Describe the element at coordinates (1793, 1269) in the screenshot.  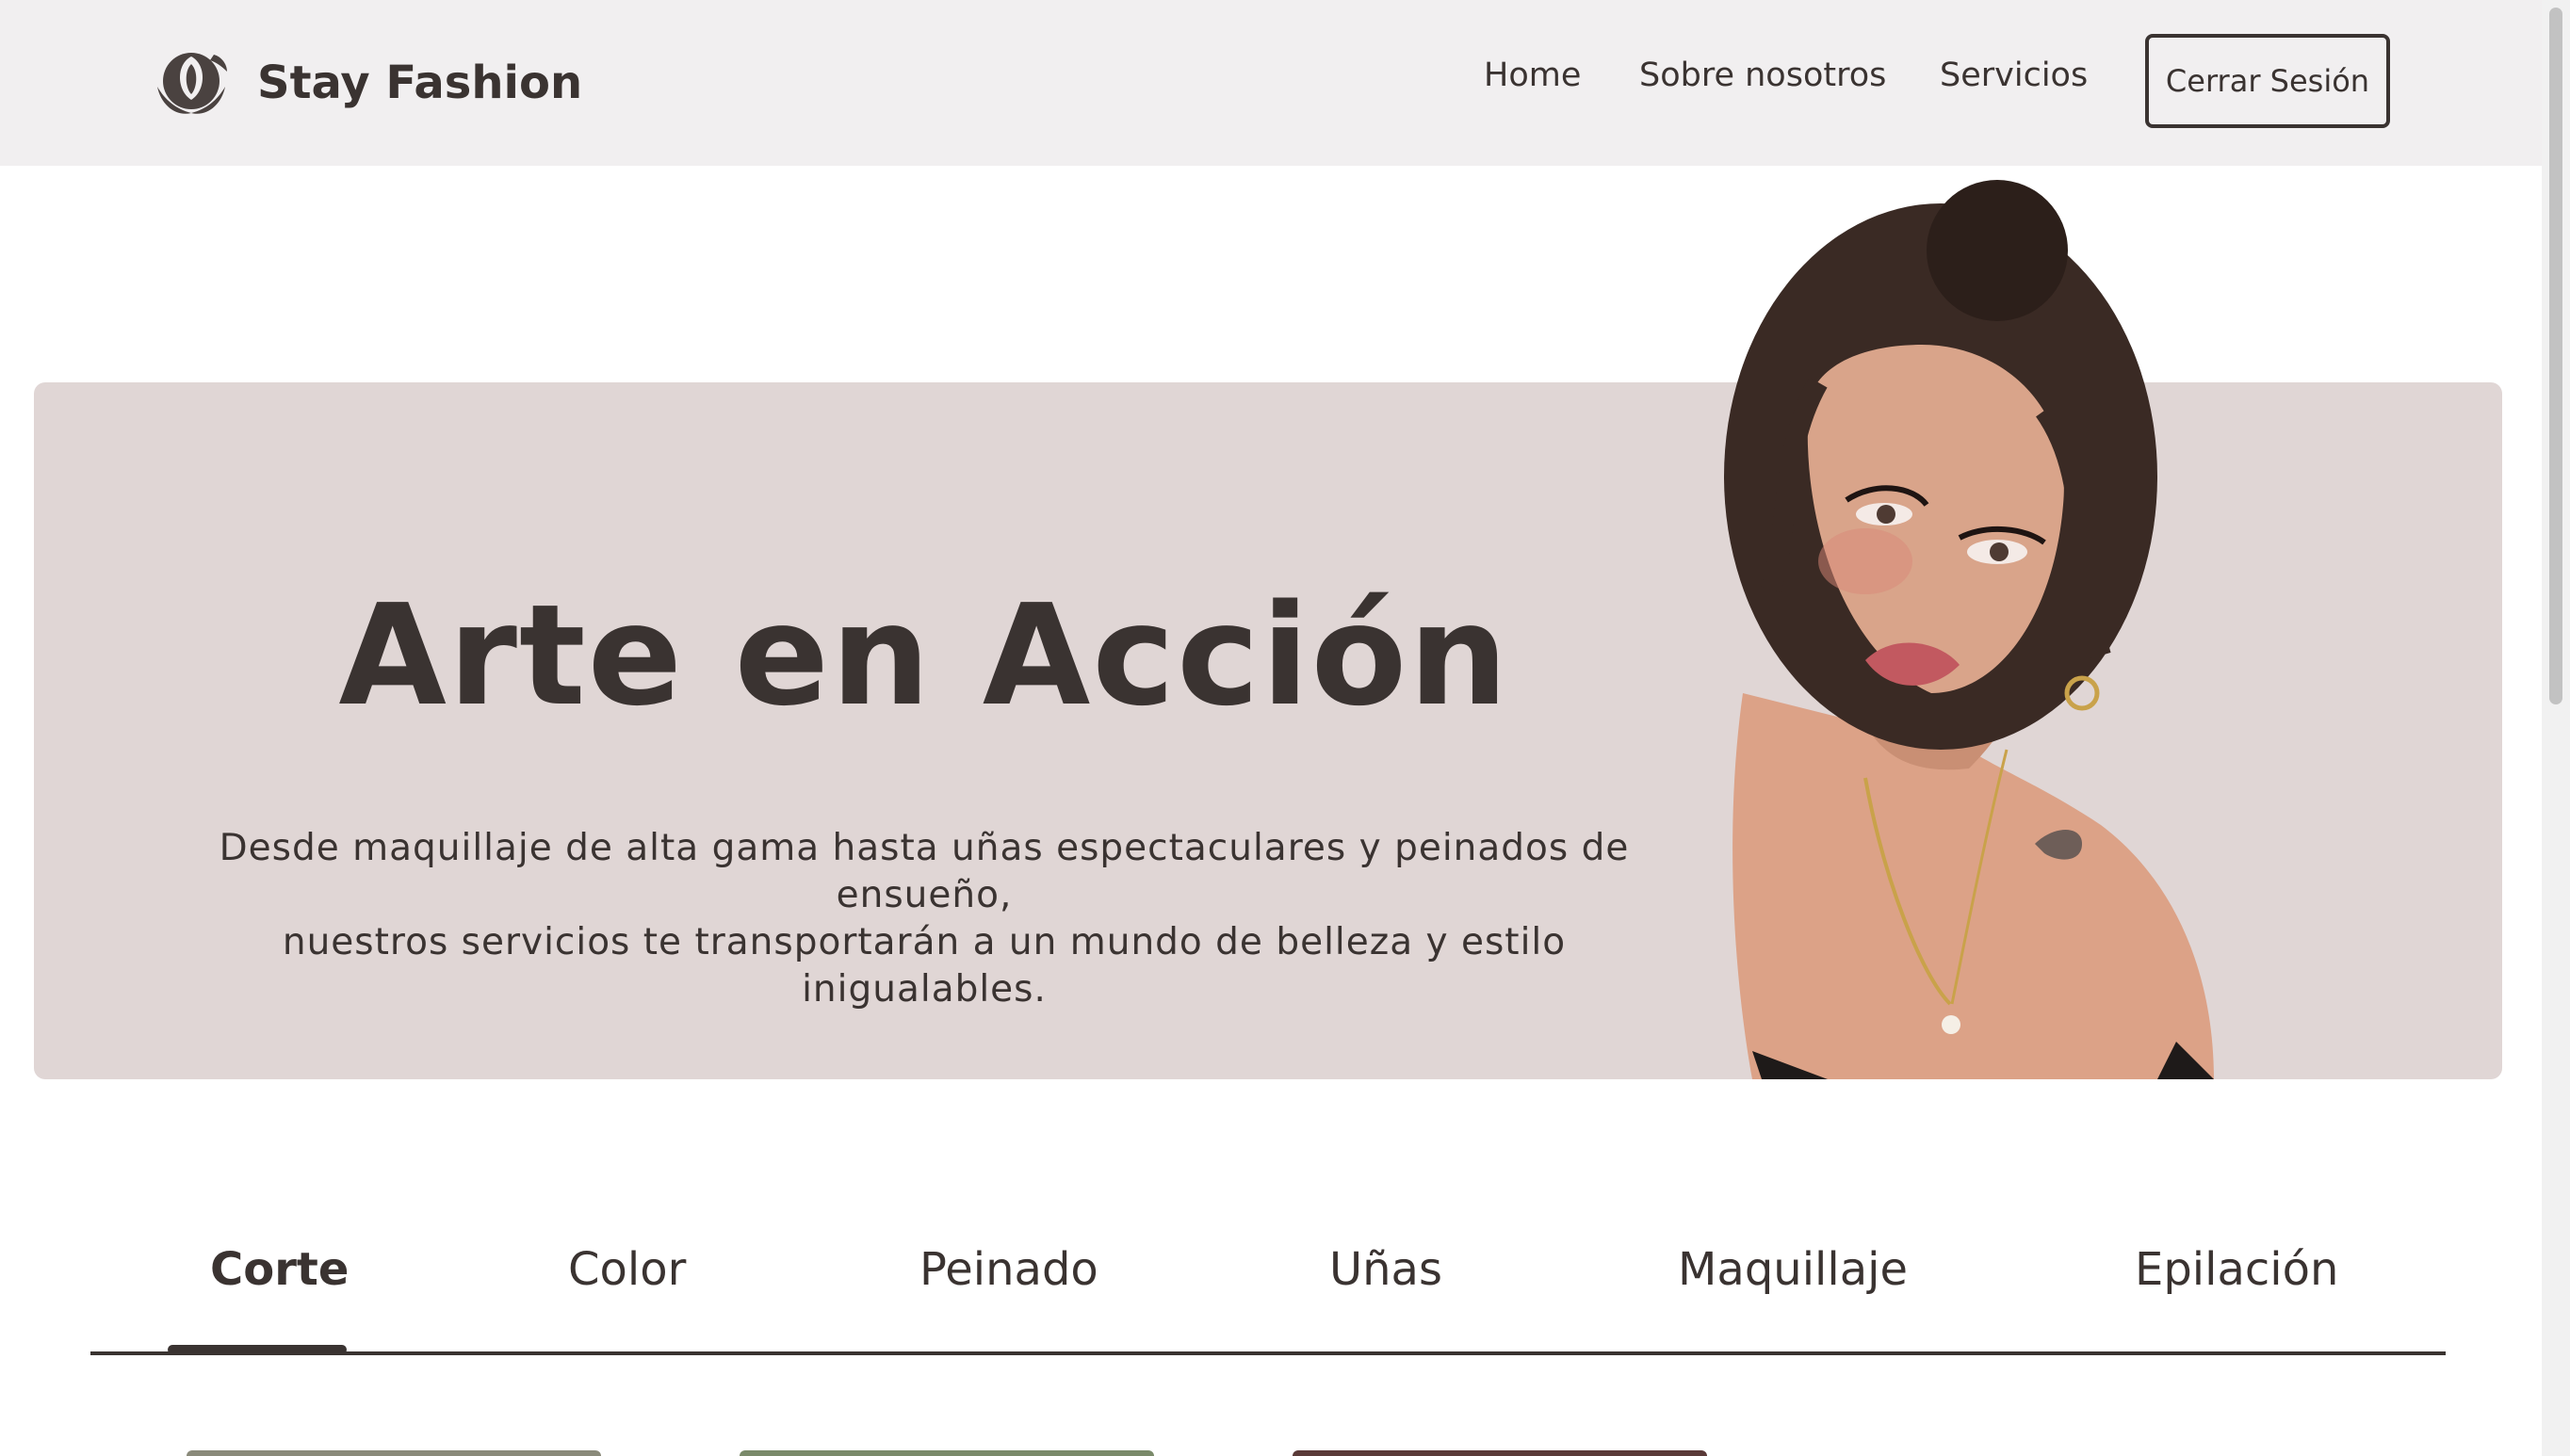
I see `tab-maquillaje: Maquillaje` at that location.